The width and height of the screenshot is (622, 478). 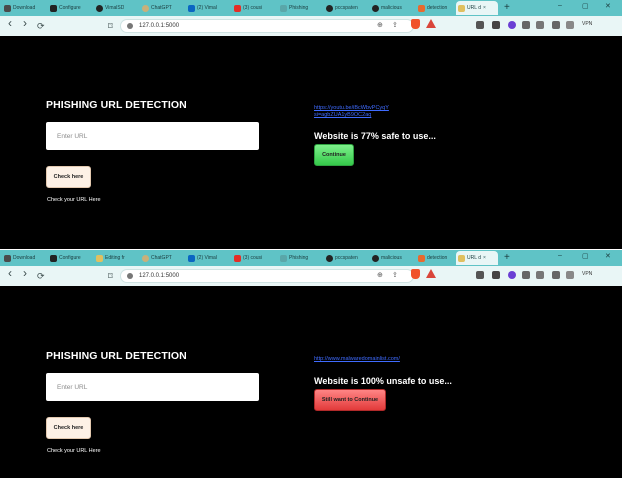 I want to click on checked-url-line: https://youtu.be/iBcWbvPCyqY, so click(x=351, y=108).